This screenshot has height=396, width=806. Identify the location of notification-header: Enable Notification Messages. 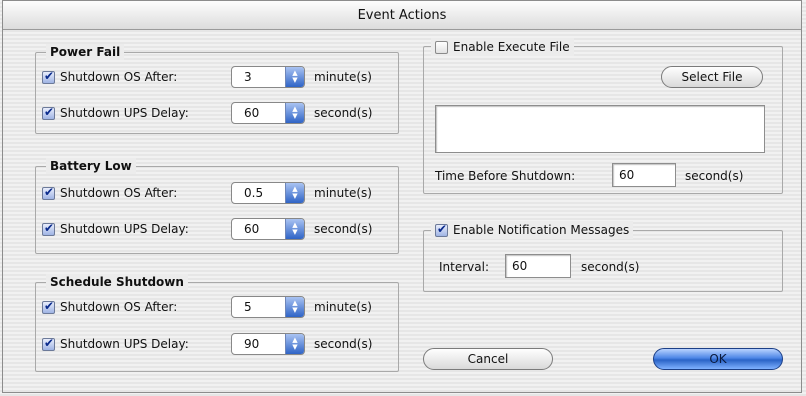
(532, 230).